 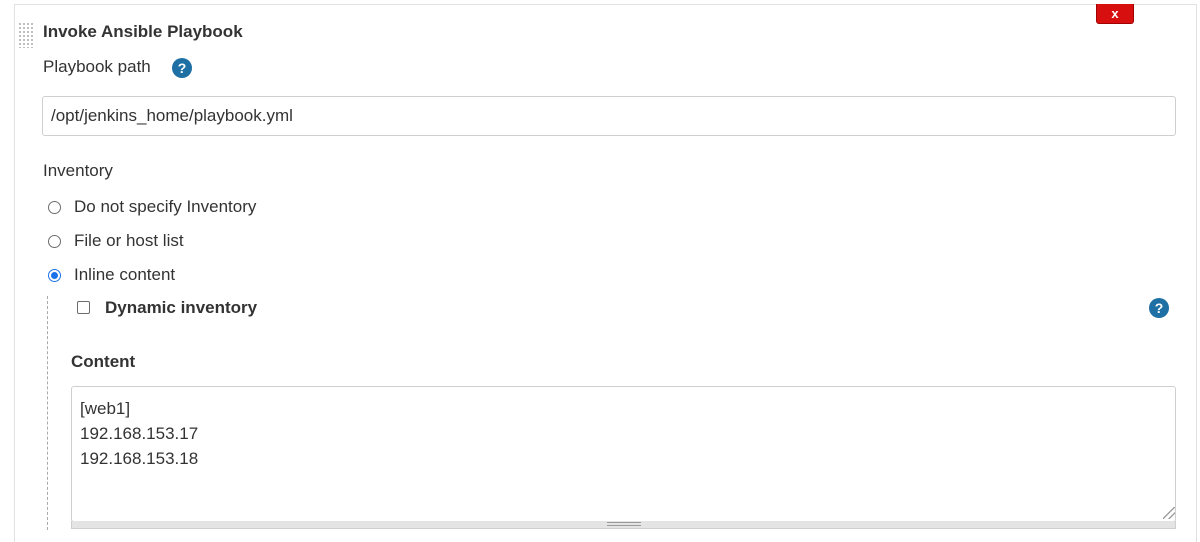 What do you see at coordinates (1115, 14) in the screenshot?
I see `delete-step-button: x` at bounding box center [1115, 14].